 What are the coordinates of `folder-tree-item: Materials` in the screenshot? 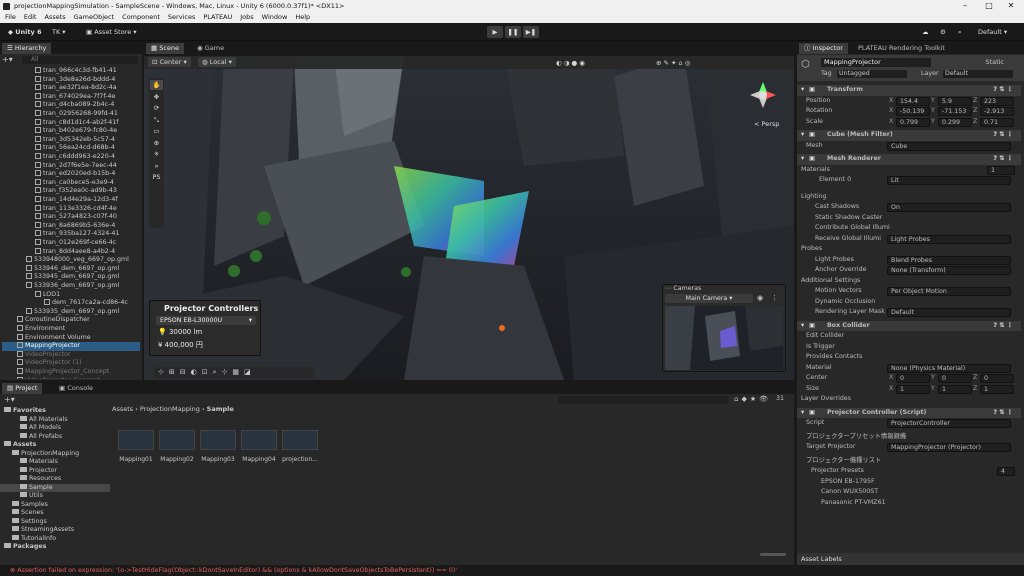 It's located at (55, 462).